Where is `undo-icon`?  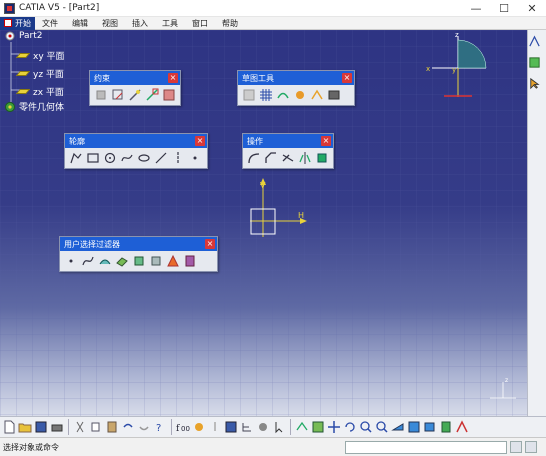 undo-icon is located at coordinates (128, 427).